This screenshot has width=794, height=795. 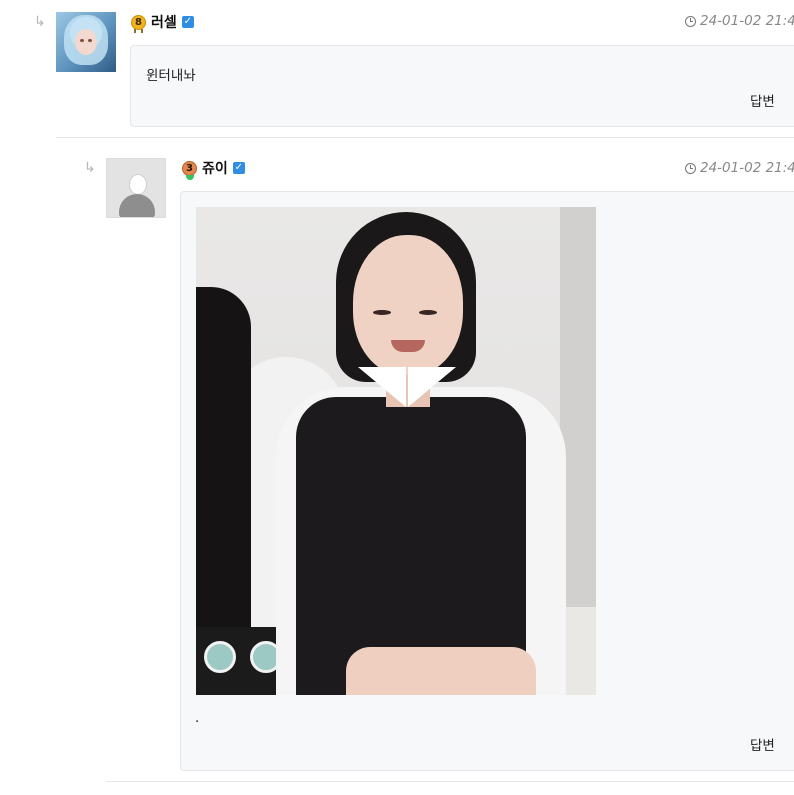 I want to click on author-row: 3 쥬이 ✓, so click(x=213, y=169).